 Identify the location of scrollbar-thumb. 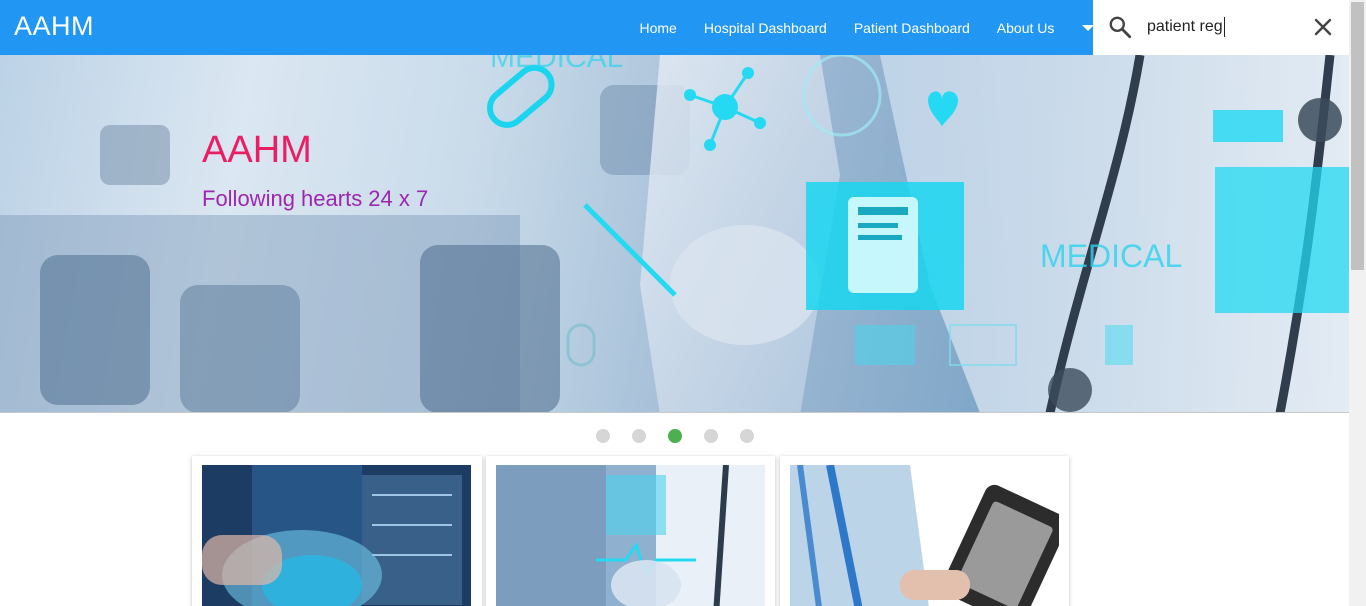
(1357, 136).